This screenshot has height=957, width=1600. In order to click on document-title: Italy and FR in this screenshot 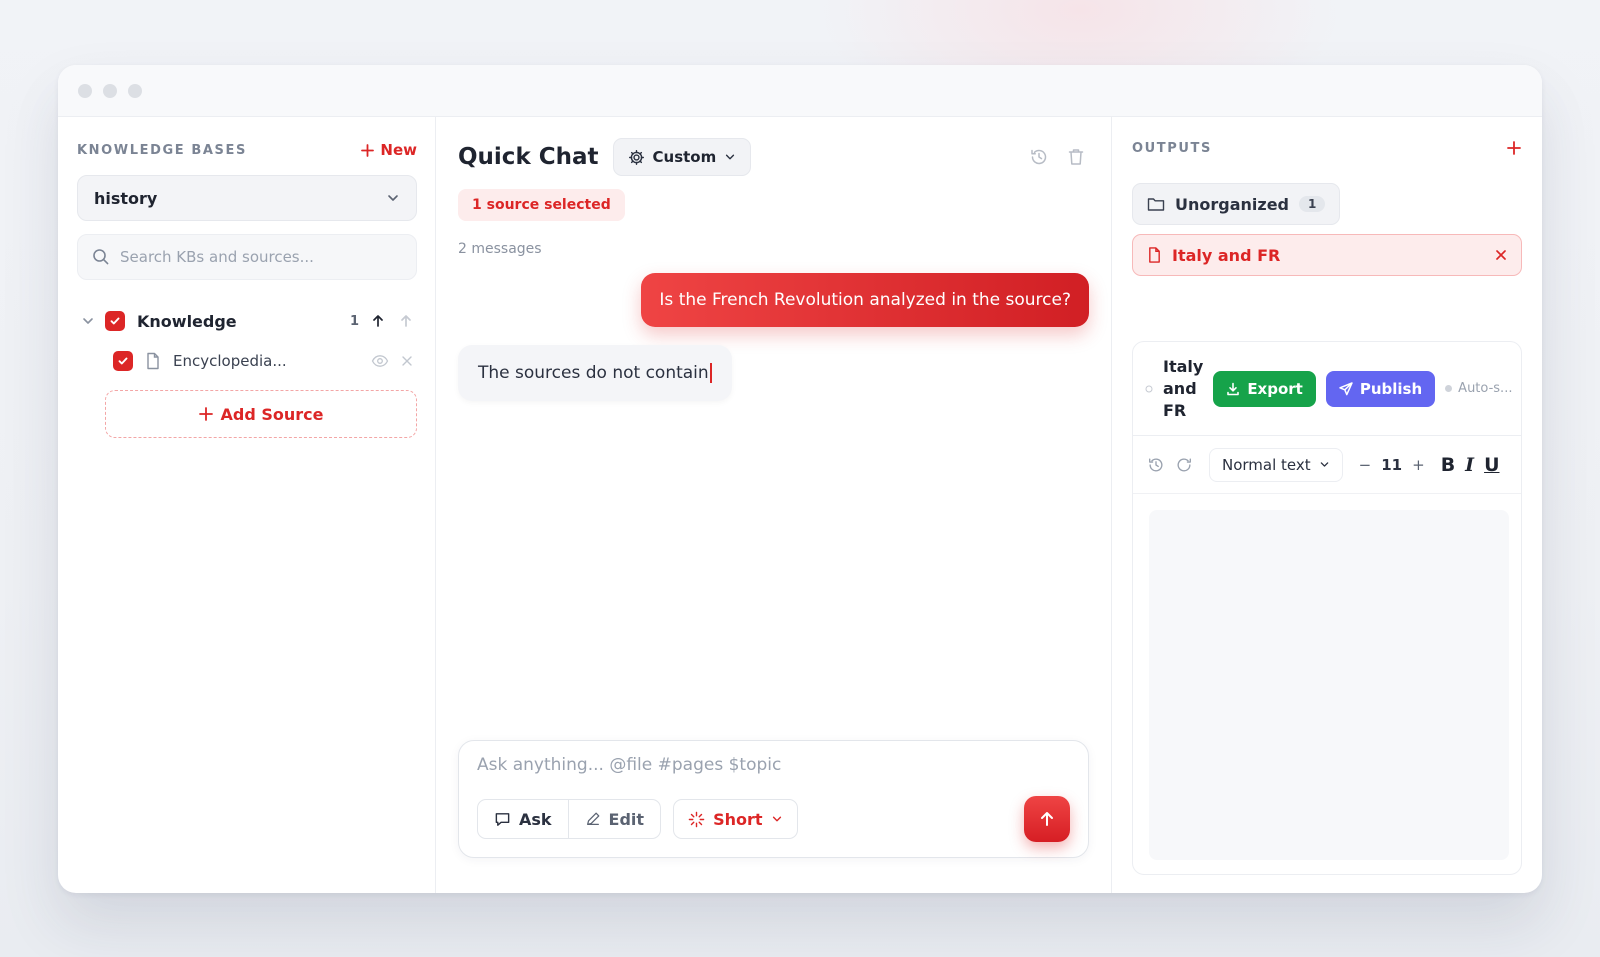, I will do `click(1183, 389)`.